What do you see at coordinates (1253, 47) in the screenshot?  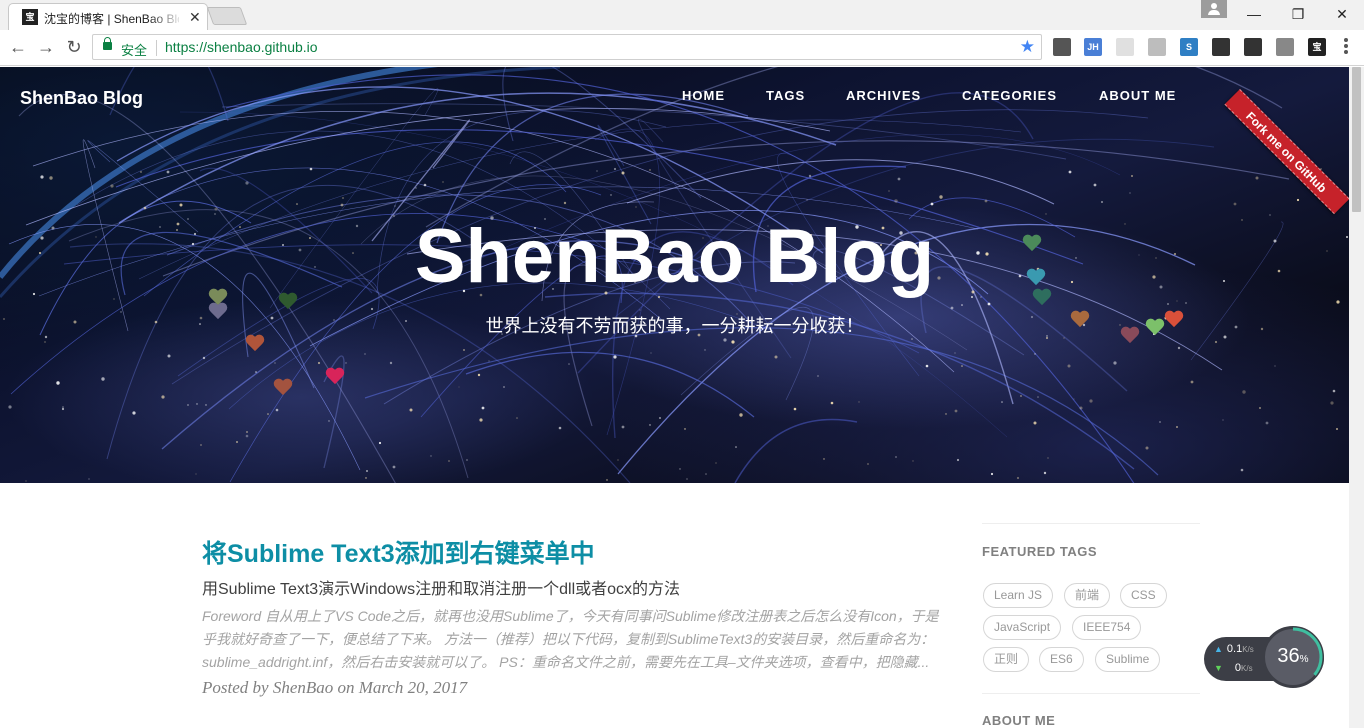 I see `mask-extension-icon` at bounding box center [1253, 47].